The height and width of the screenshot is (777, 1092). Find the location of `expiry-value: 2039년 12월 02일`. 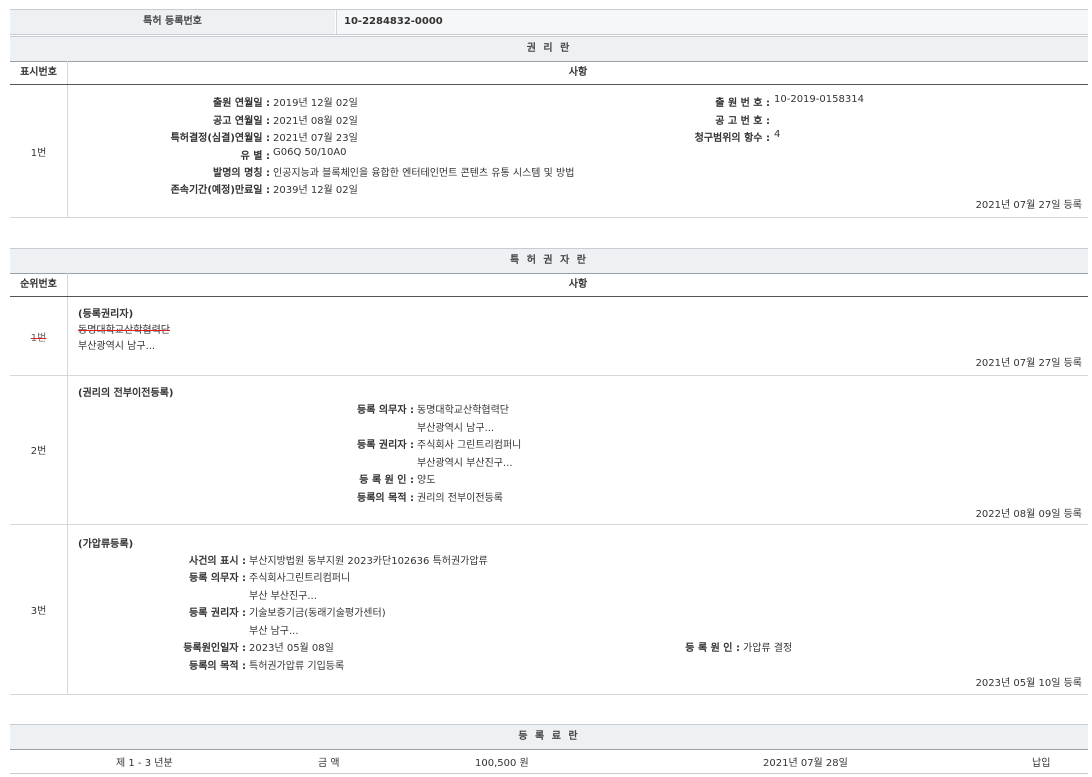

expiry-value: 2039년 12월 02일 is located at coordinates (315, 188).